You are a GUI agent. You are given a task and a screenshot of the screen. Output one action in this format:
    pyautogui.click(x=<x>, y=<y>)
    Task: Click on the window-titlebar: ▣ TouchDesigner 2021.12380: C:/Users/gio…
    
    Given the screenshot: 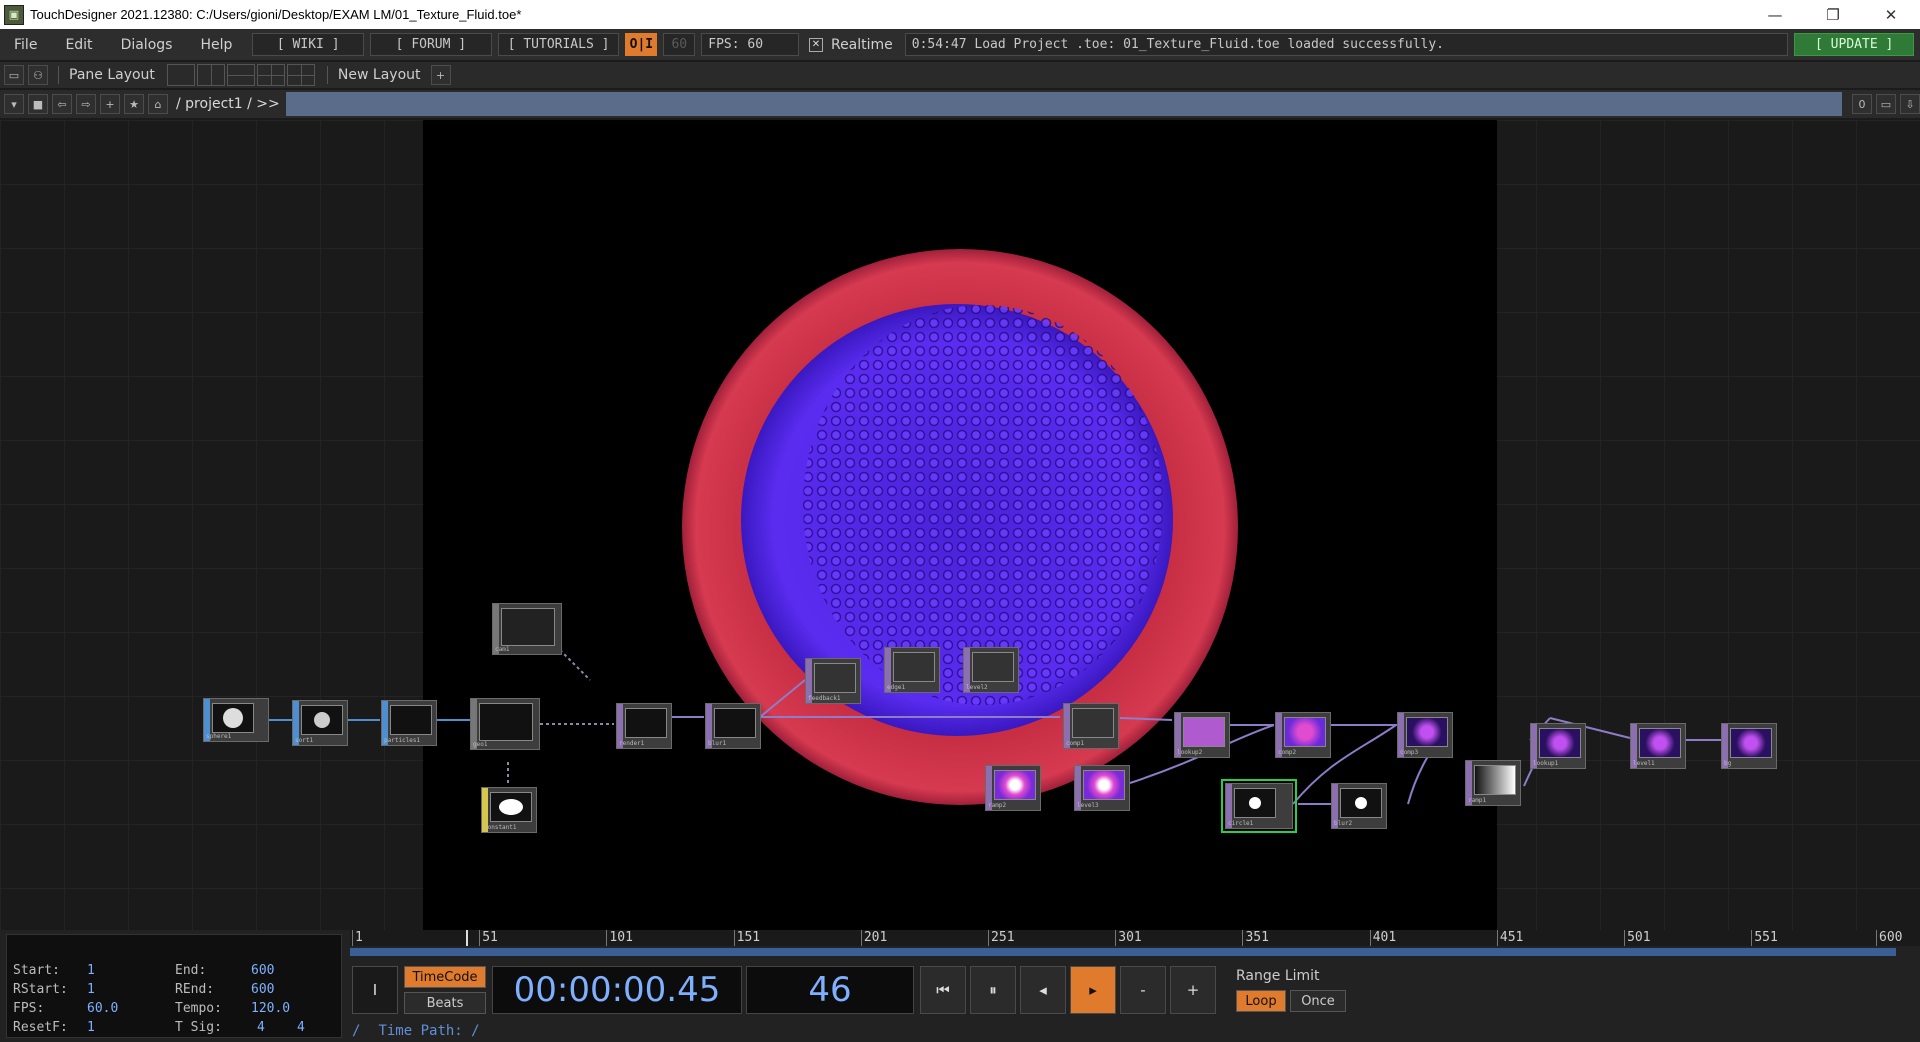 What is the action you would take?
    pyautogui.click(x=960, y=14)
    